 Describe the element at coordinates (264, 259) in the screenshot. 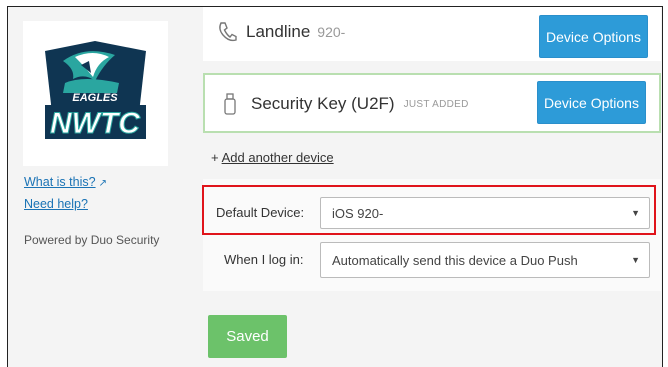

I see `login-action-label: When I log in:` at that location.